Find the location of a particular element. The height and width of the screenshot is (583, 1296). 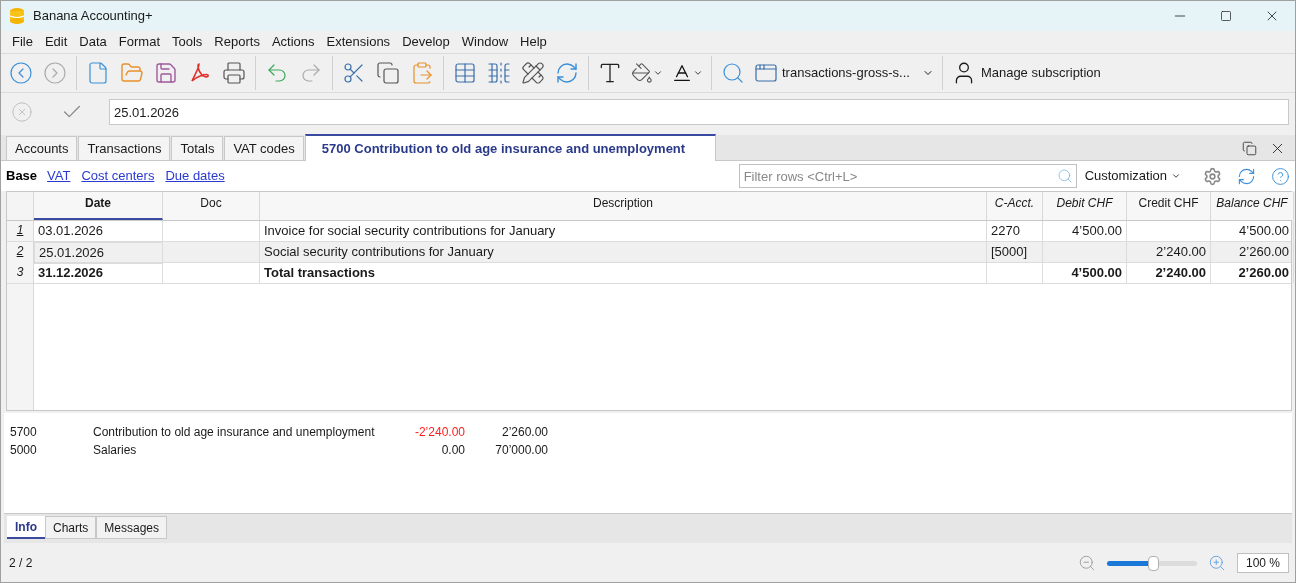

tab: Messages is located at coordinates (132, 527).